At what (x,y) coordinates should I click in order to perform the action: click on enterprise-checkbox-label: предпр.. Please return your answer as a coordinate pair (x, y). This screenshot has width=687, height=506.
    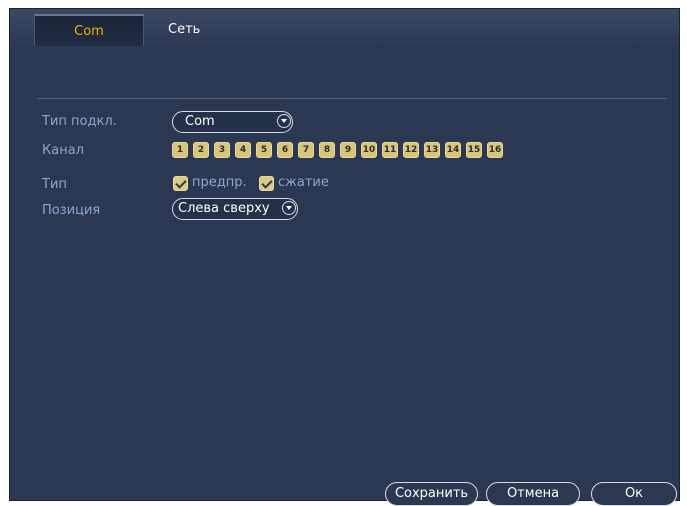
    Looking at the image, I should click on (219, 182).